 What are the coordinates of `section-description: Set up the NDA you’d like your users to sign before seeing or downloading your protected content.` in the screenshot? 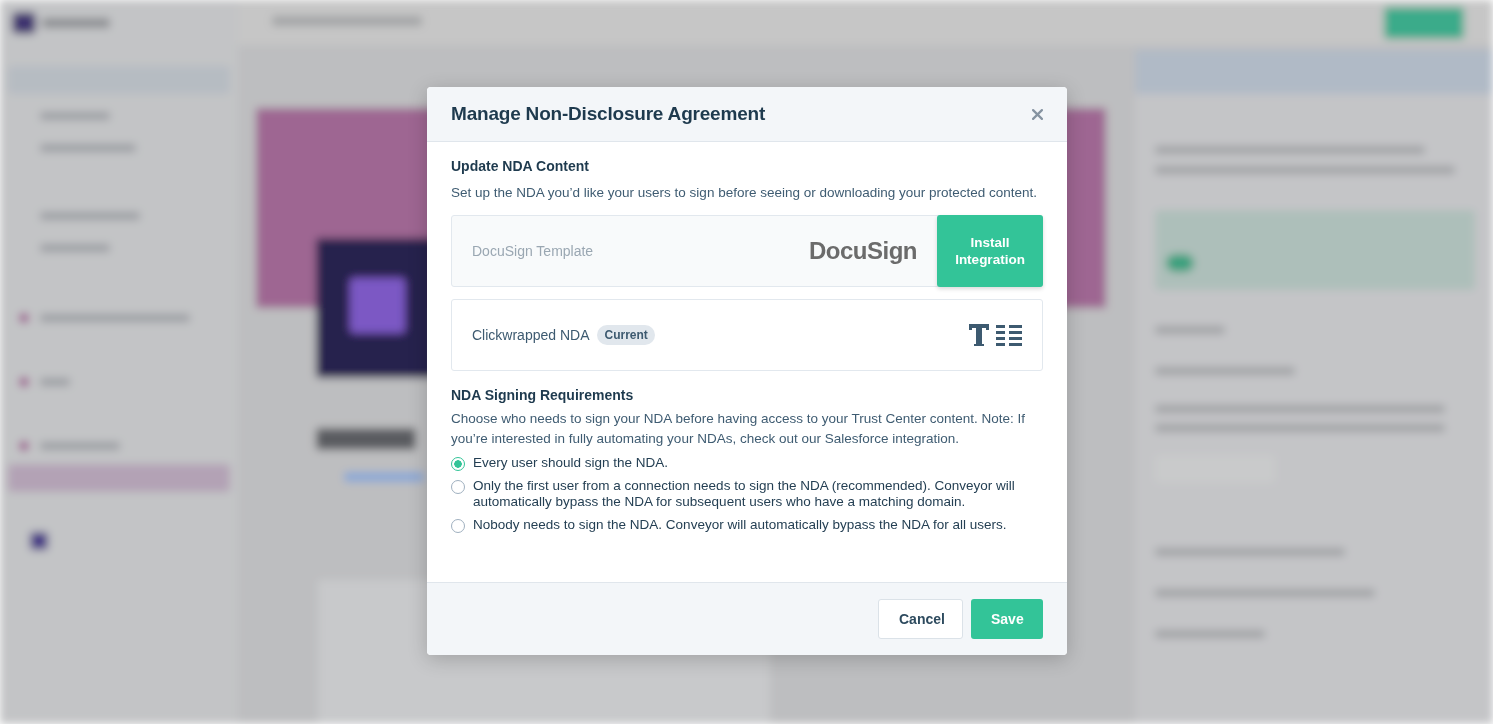 It's located at (744, 193).